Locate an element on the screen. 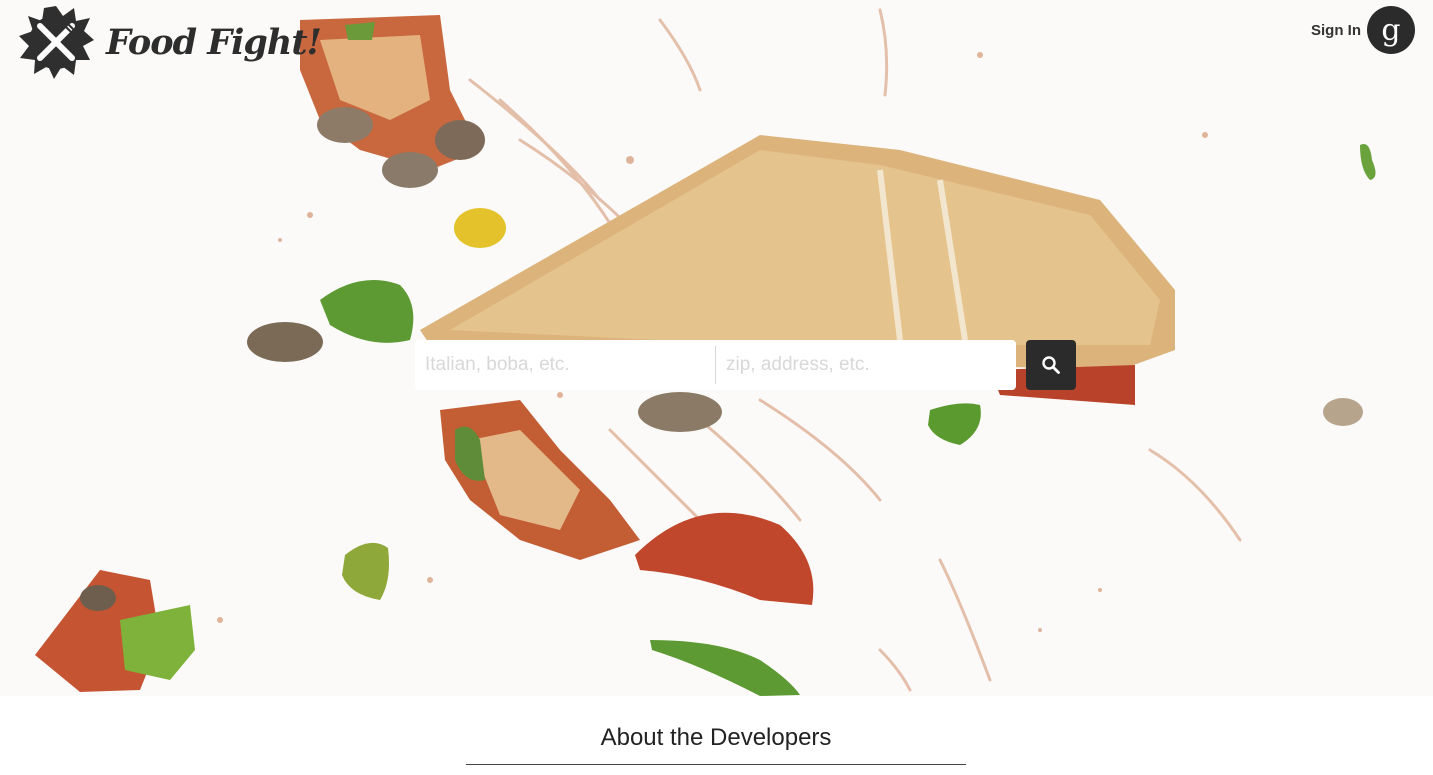  search-bar is located at coordinates (745, 365).